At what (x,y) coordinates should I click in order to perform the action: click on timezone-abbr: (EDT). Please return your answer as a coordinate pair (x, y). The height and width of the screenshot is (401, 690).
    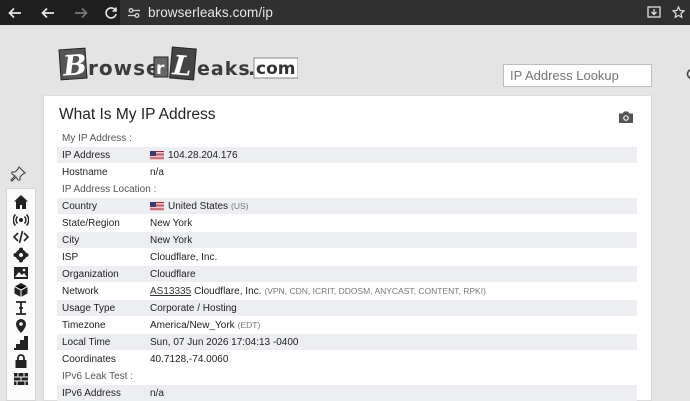
    Looking at the image, I should click on (249, 325).